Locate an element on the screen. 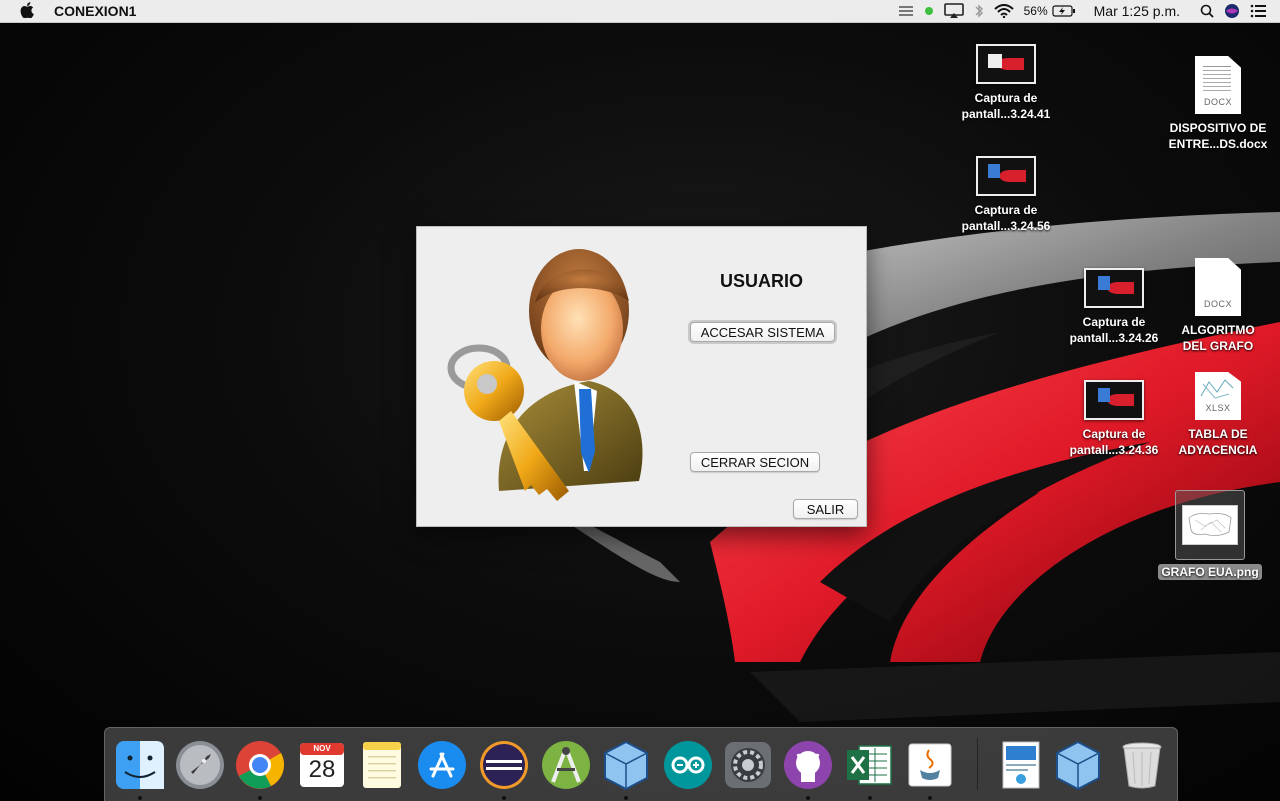  desktop-file-xlsx-tabla: XLSX TABLA DE ADYACENCIA is located at coordinates (1218, 415).